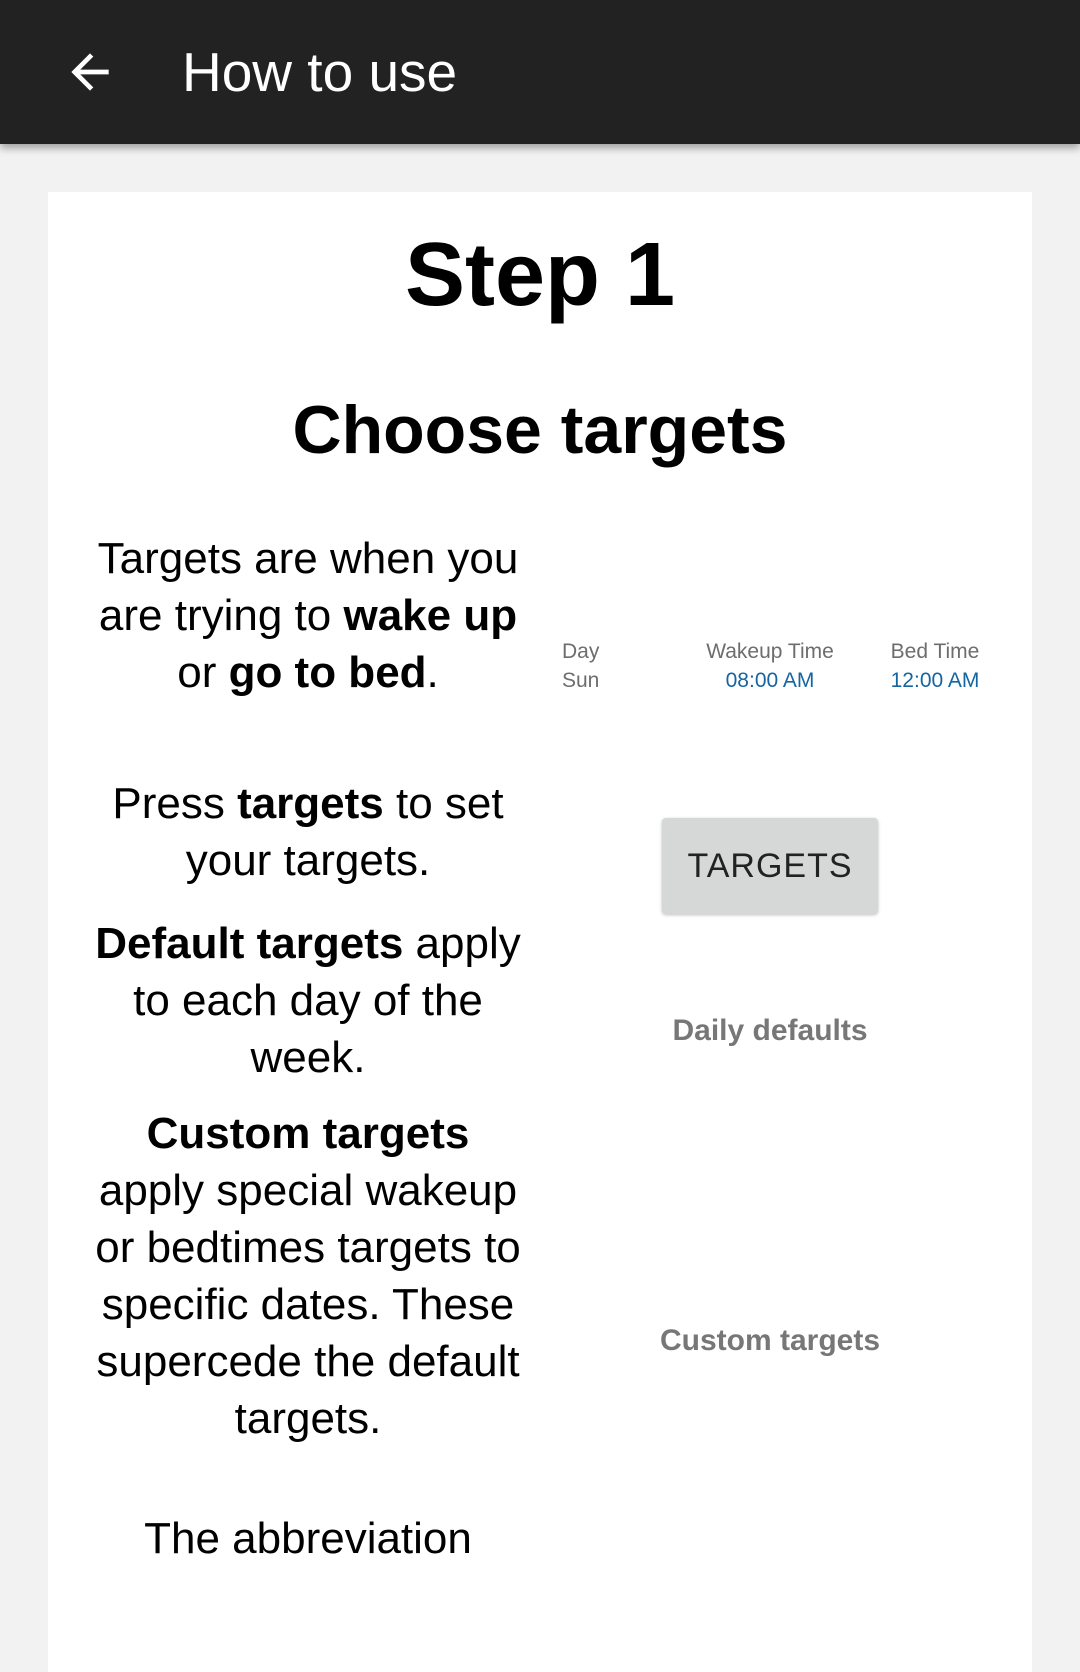 This screenshot has width=1080, height=1672. Describe the element at coordinates (935, 651) in the screenshot. I see `bed-time-label: Bed Time` at that location.